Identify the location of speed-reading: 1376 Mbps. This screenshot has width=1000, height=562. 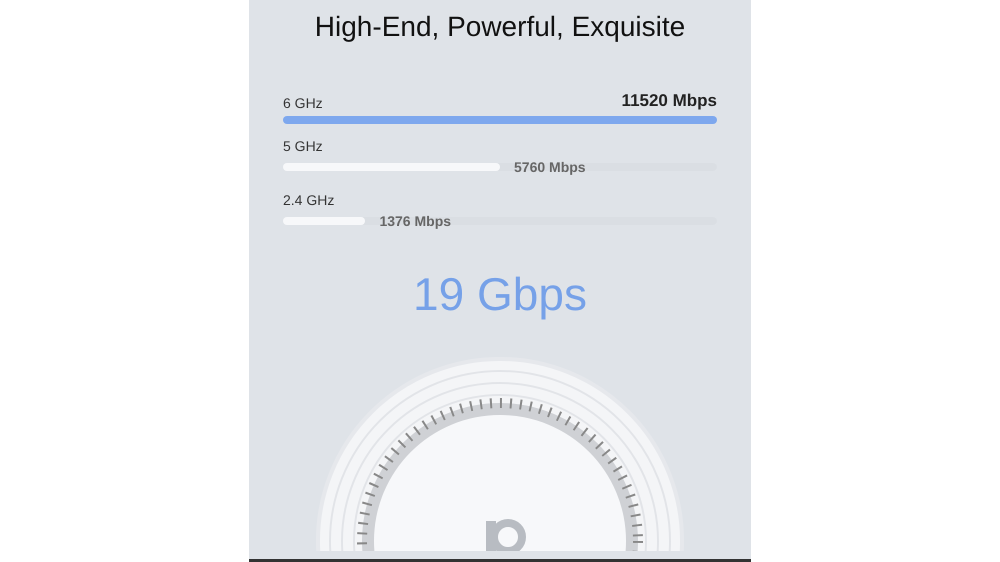
(415, 221).